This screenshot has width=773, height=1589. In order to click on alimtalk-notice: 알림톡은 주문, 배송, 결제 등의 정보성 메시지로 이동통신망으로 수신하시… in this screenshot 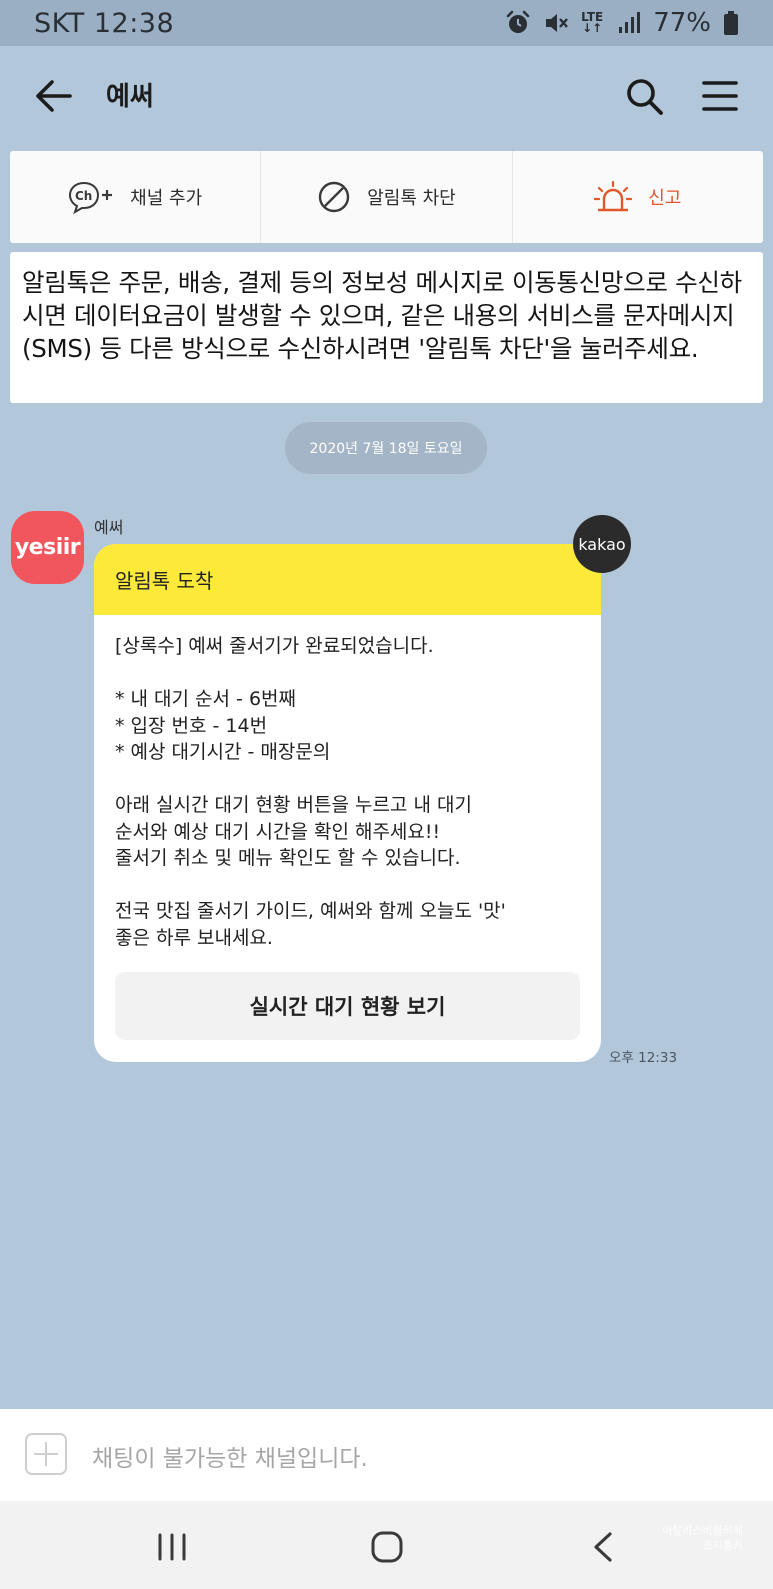, I will do `click(386, 327)`.